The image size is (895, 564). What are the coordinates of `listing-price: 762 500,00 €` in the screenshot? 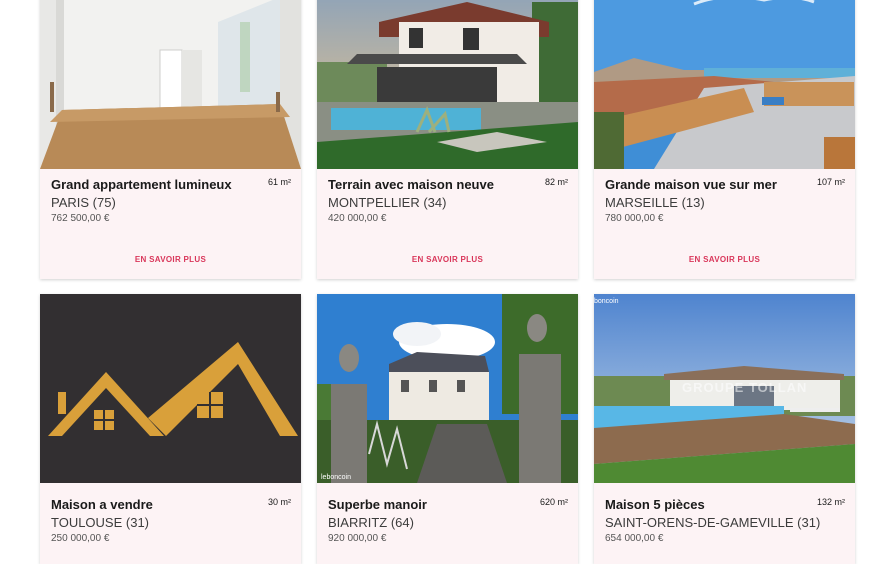 It's located at (80, 218).